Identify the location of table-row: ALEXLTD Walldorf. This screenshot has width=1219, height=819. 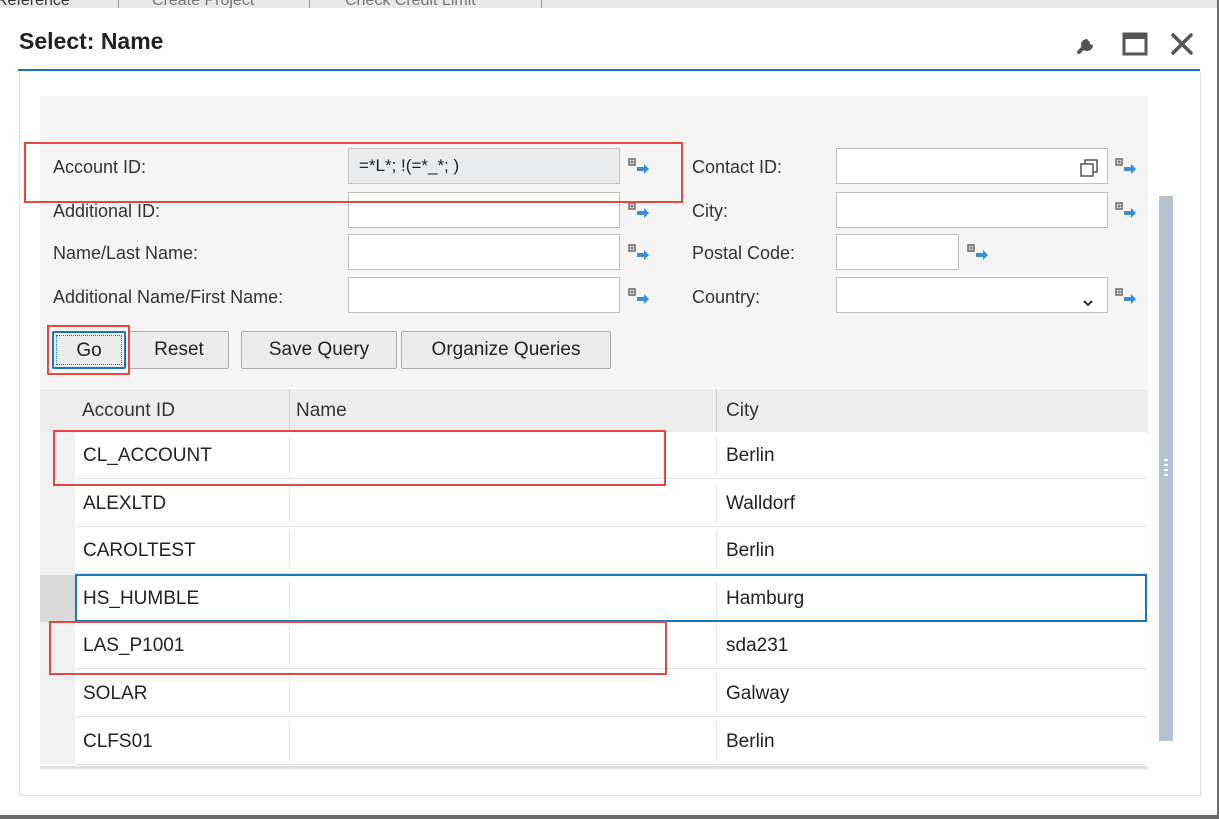
(611, 503).